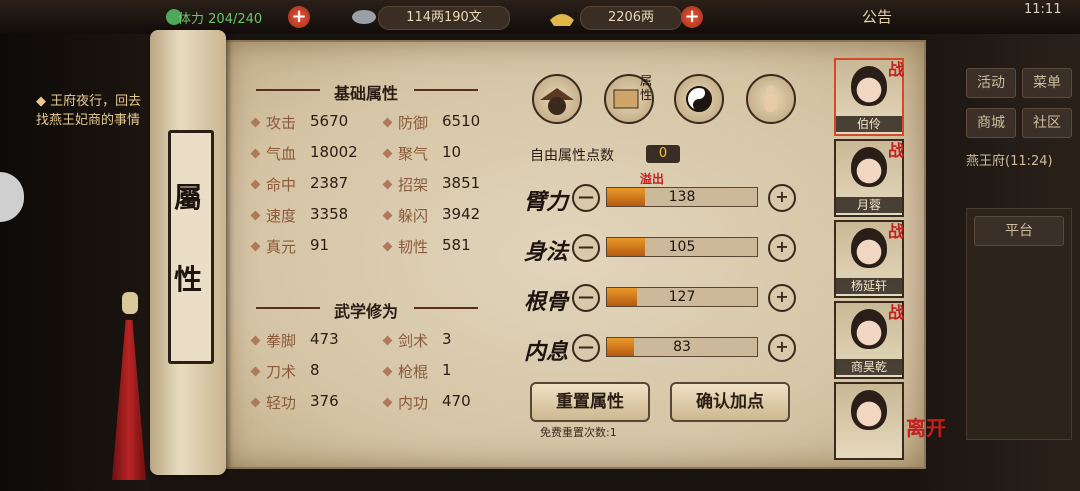 This screenshot has width=1080, height=491. I want to click on add-stamina-button: +, so click(299, 17).